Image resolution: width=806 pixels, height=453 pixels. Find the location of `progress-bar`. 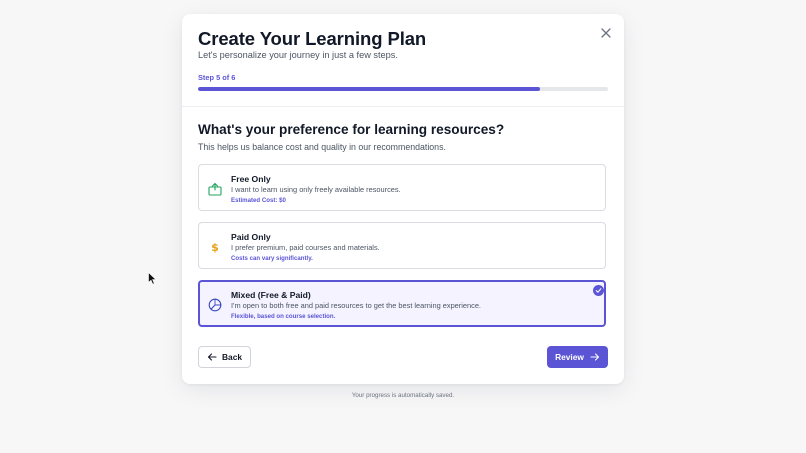

progress-bar is located at coordinates (403, 89).